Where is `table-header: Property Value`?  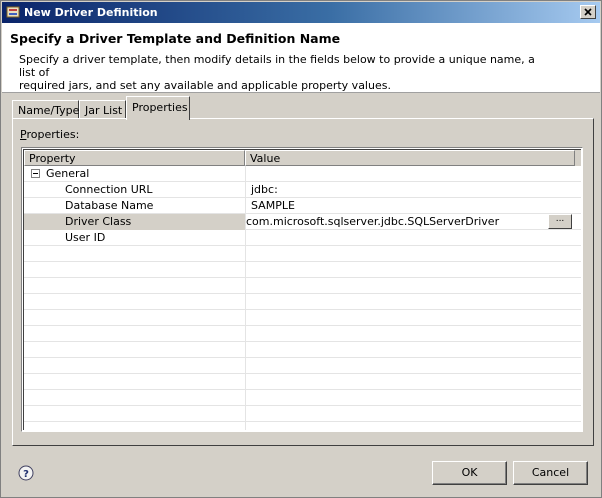 table-header: Property Value is located at coordinates (302, 158).